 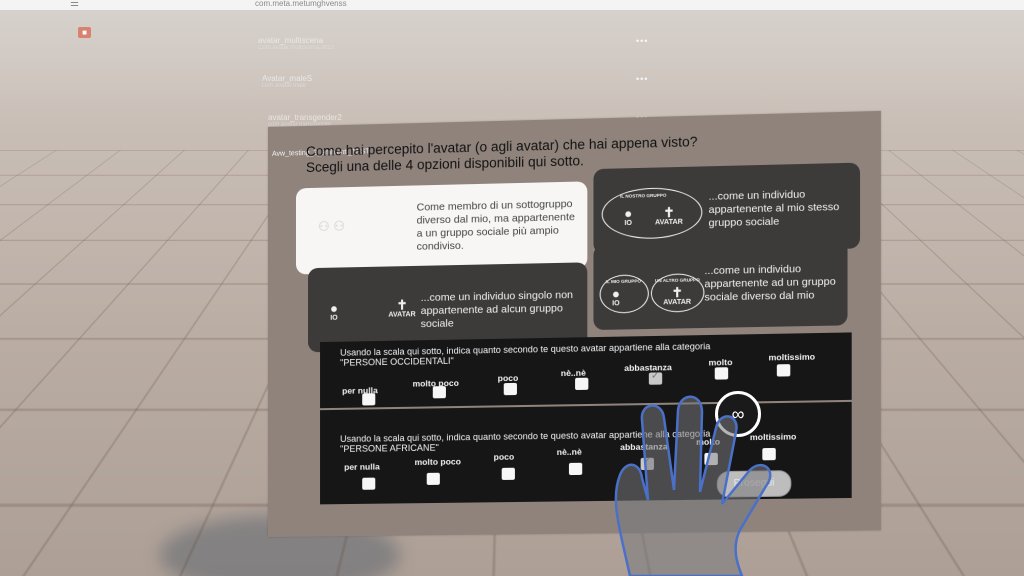 What do you see at coordinates (643, 196) in the screenshot?
I see `group-label: IL NOSTRO GRUPPO` at bounding box center [643, 196].